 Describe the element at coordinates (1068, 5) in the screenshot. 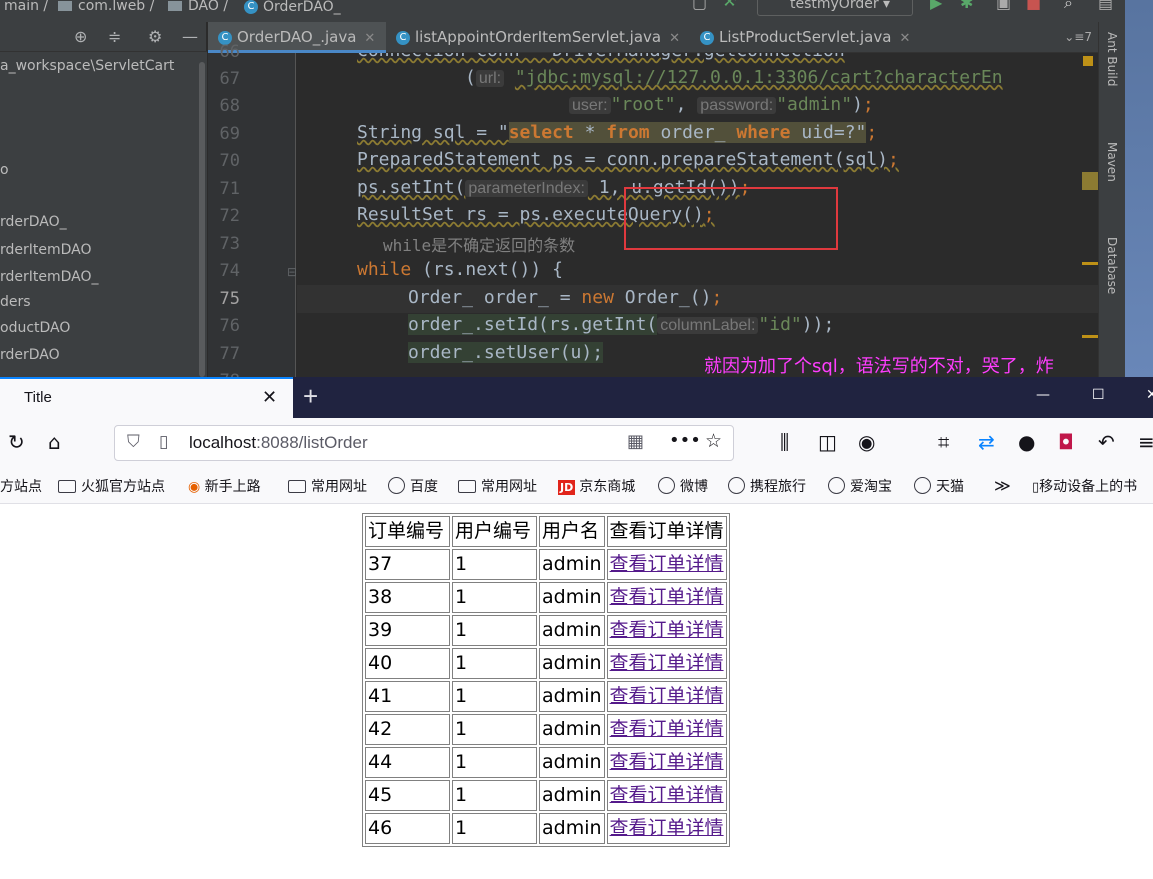

I see `search-icon: ⌕` at that location.